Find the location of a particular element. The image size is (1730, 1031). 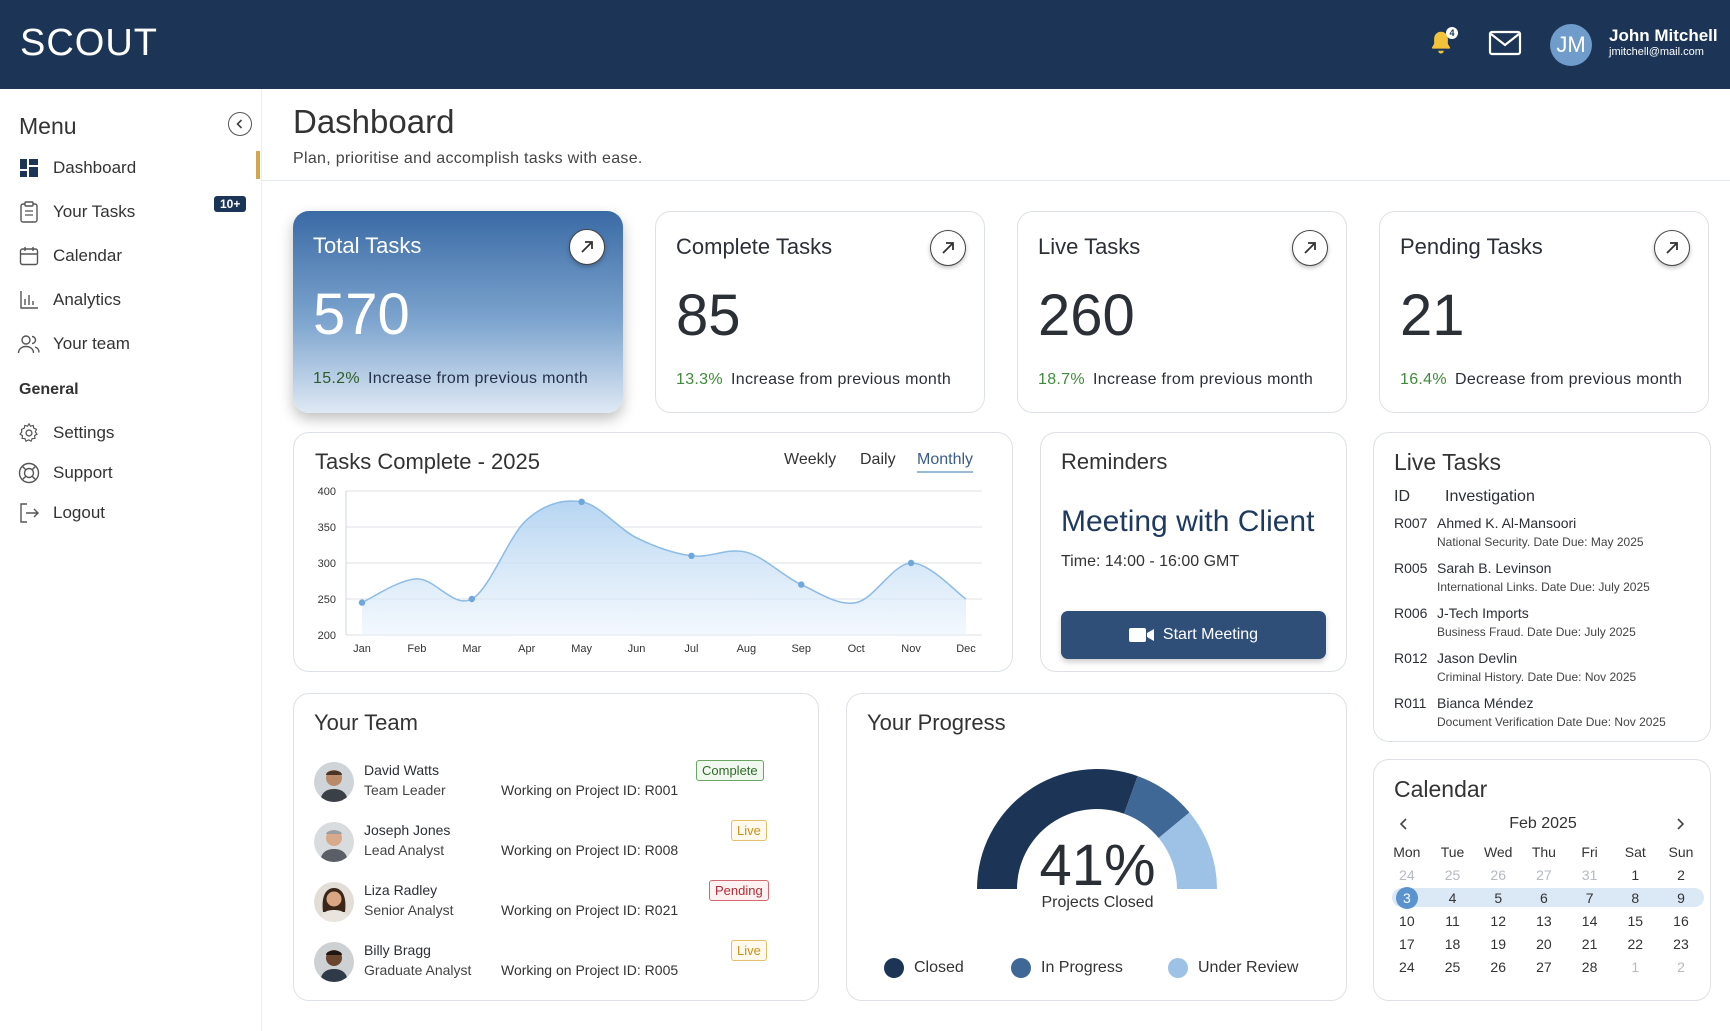

calendar-day: 28 is located at coordinates (1590, 967).